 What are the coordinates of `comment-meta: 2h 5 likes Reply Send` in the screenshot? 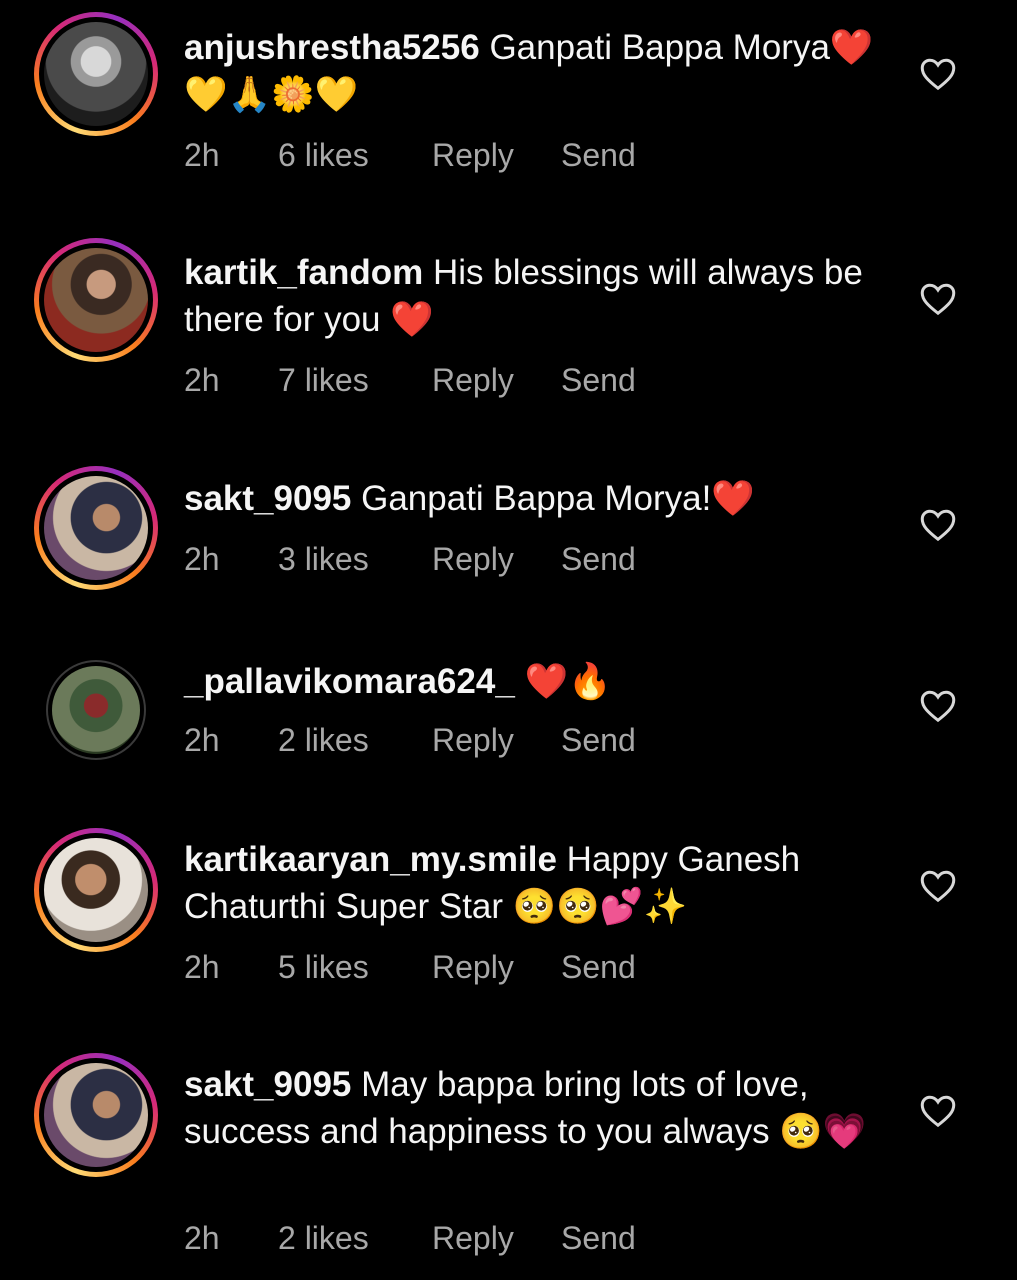 It's located at (410, 967).